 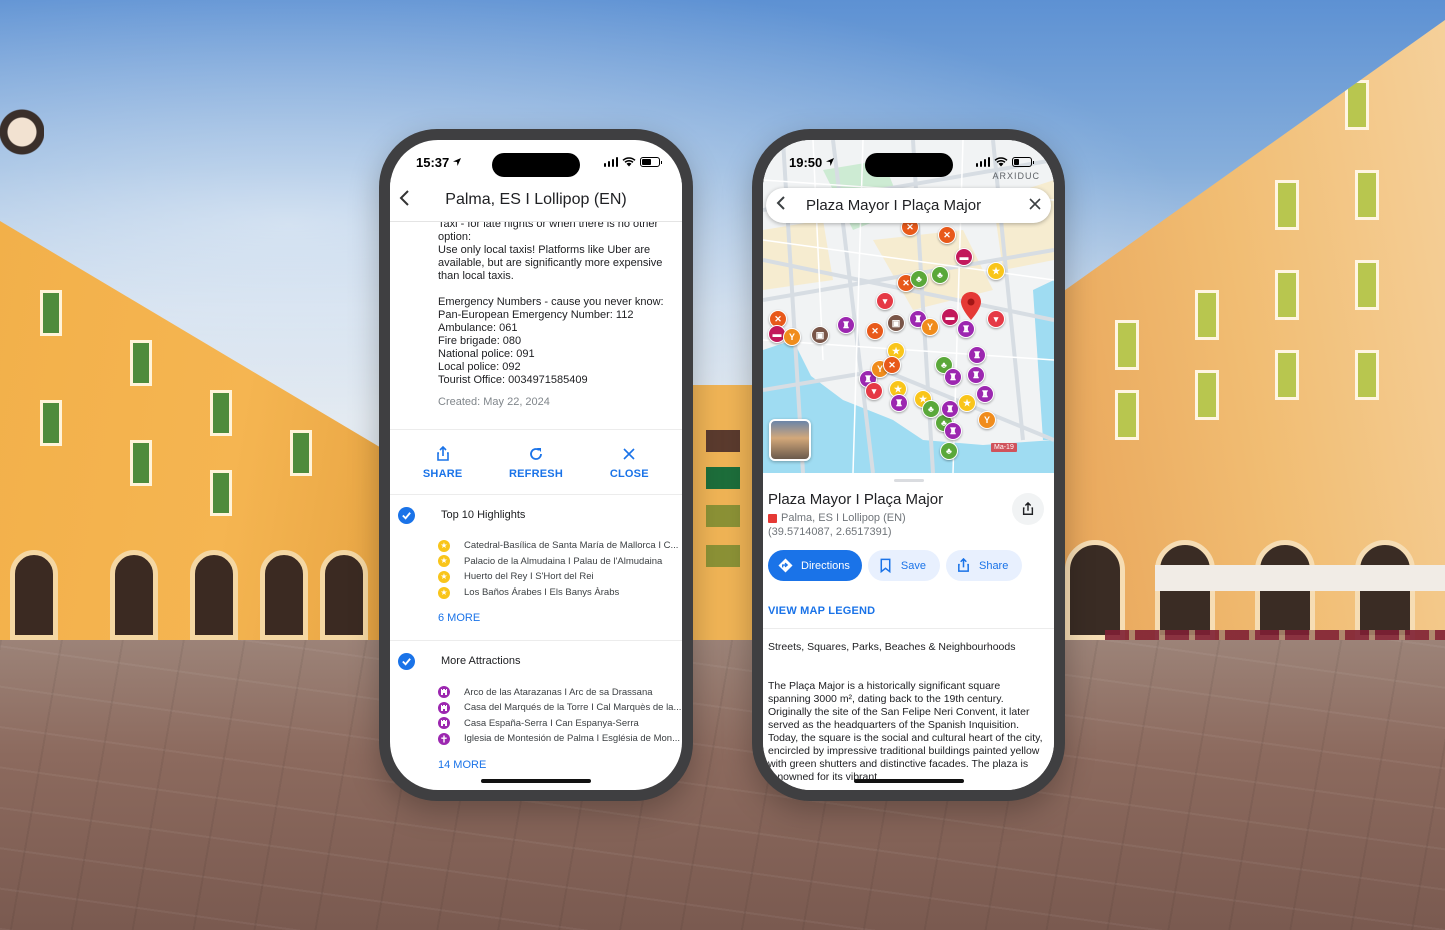 What do you see at coordinates (984, 565) in the screenshot?
I see `share-button: Share` at bounding box center [984, 565].